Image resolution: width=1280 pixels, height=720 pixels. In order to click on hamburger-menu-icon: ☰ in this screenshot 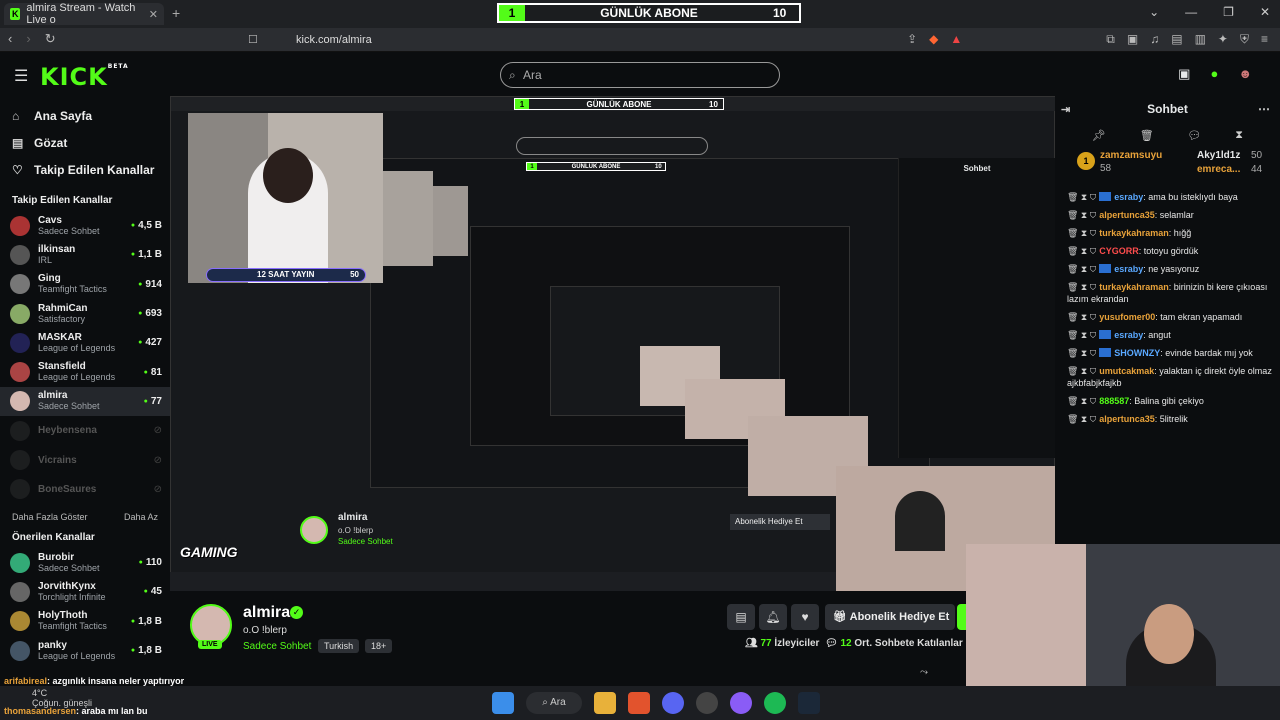, I will do `click(21, 76)`.